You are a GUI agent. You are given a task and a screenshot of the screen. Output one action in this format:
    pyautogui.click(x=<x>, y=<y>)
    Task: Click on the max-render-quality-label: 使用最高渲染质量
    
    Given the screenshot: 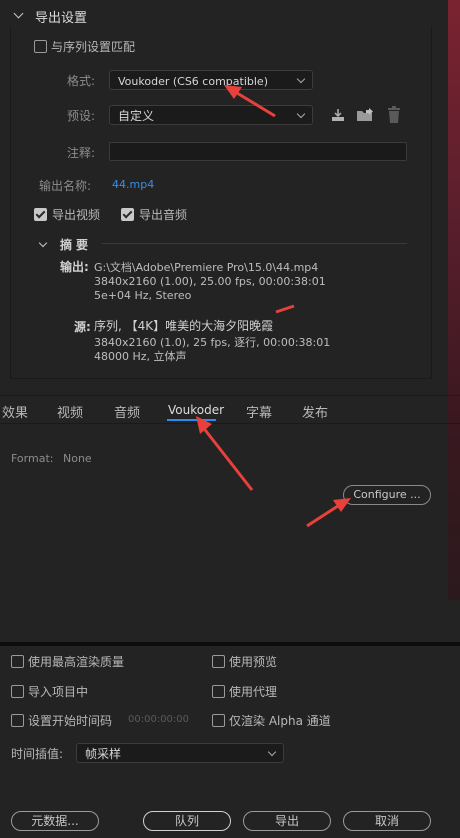 What is the action you would take?
    pyautogui.click(x=76, y=662)
    